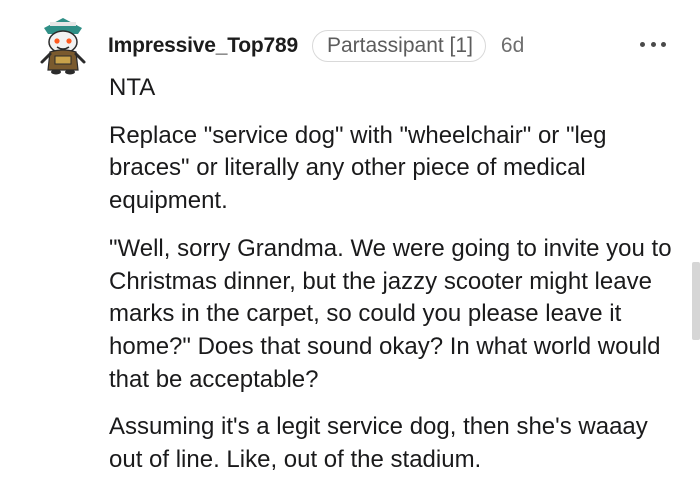 Image resolution: width=700 pixels, height=503 pixels. What do you see at coordinates (398, 46) in the screenshot?
I see `user-flair: Partassipant [1]` at bounding box center [398, 46].